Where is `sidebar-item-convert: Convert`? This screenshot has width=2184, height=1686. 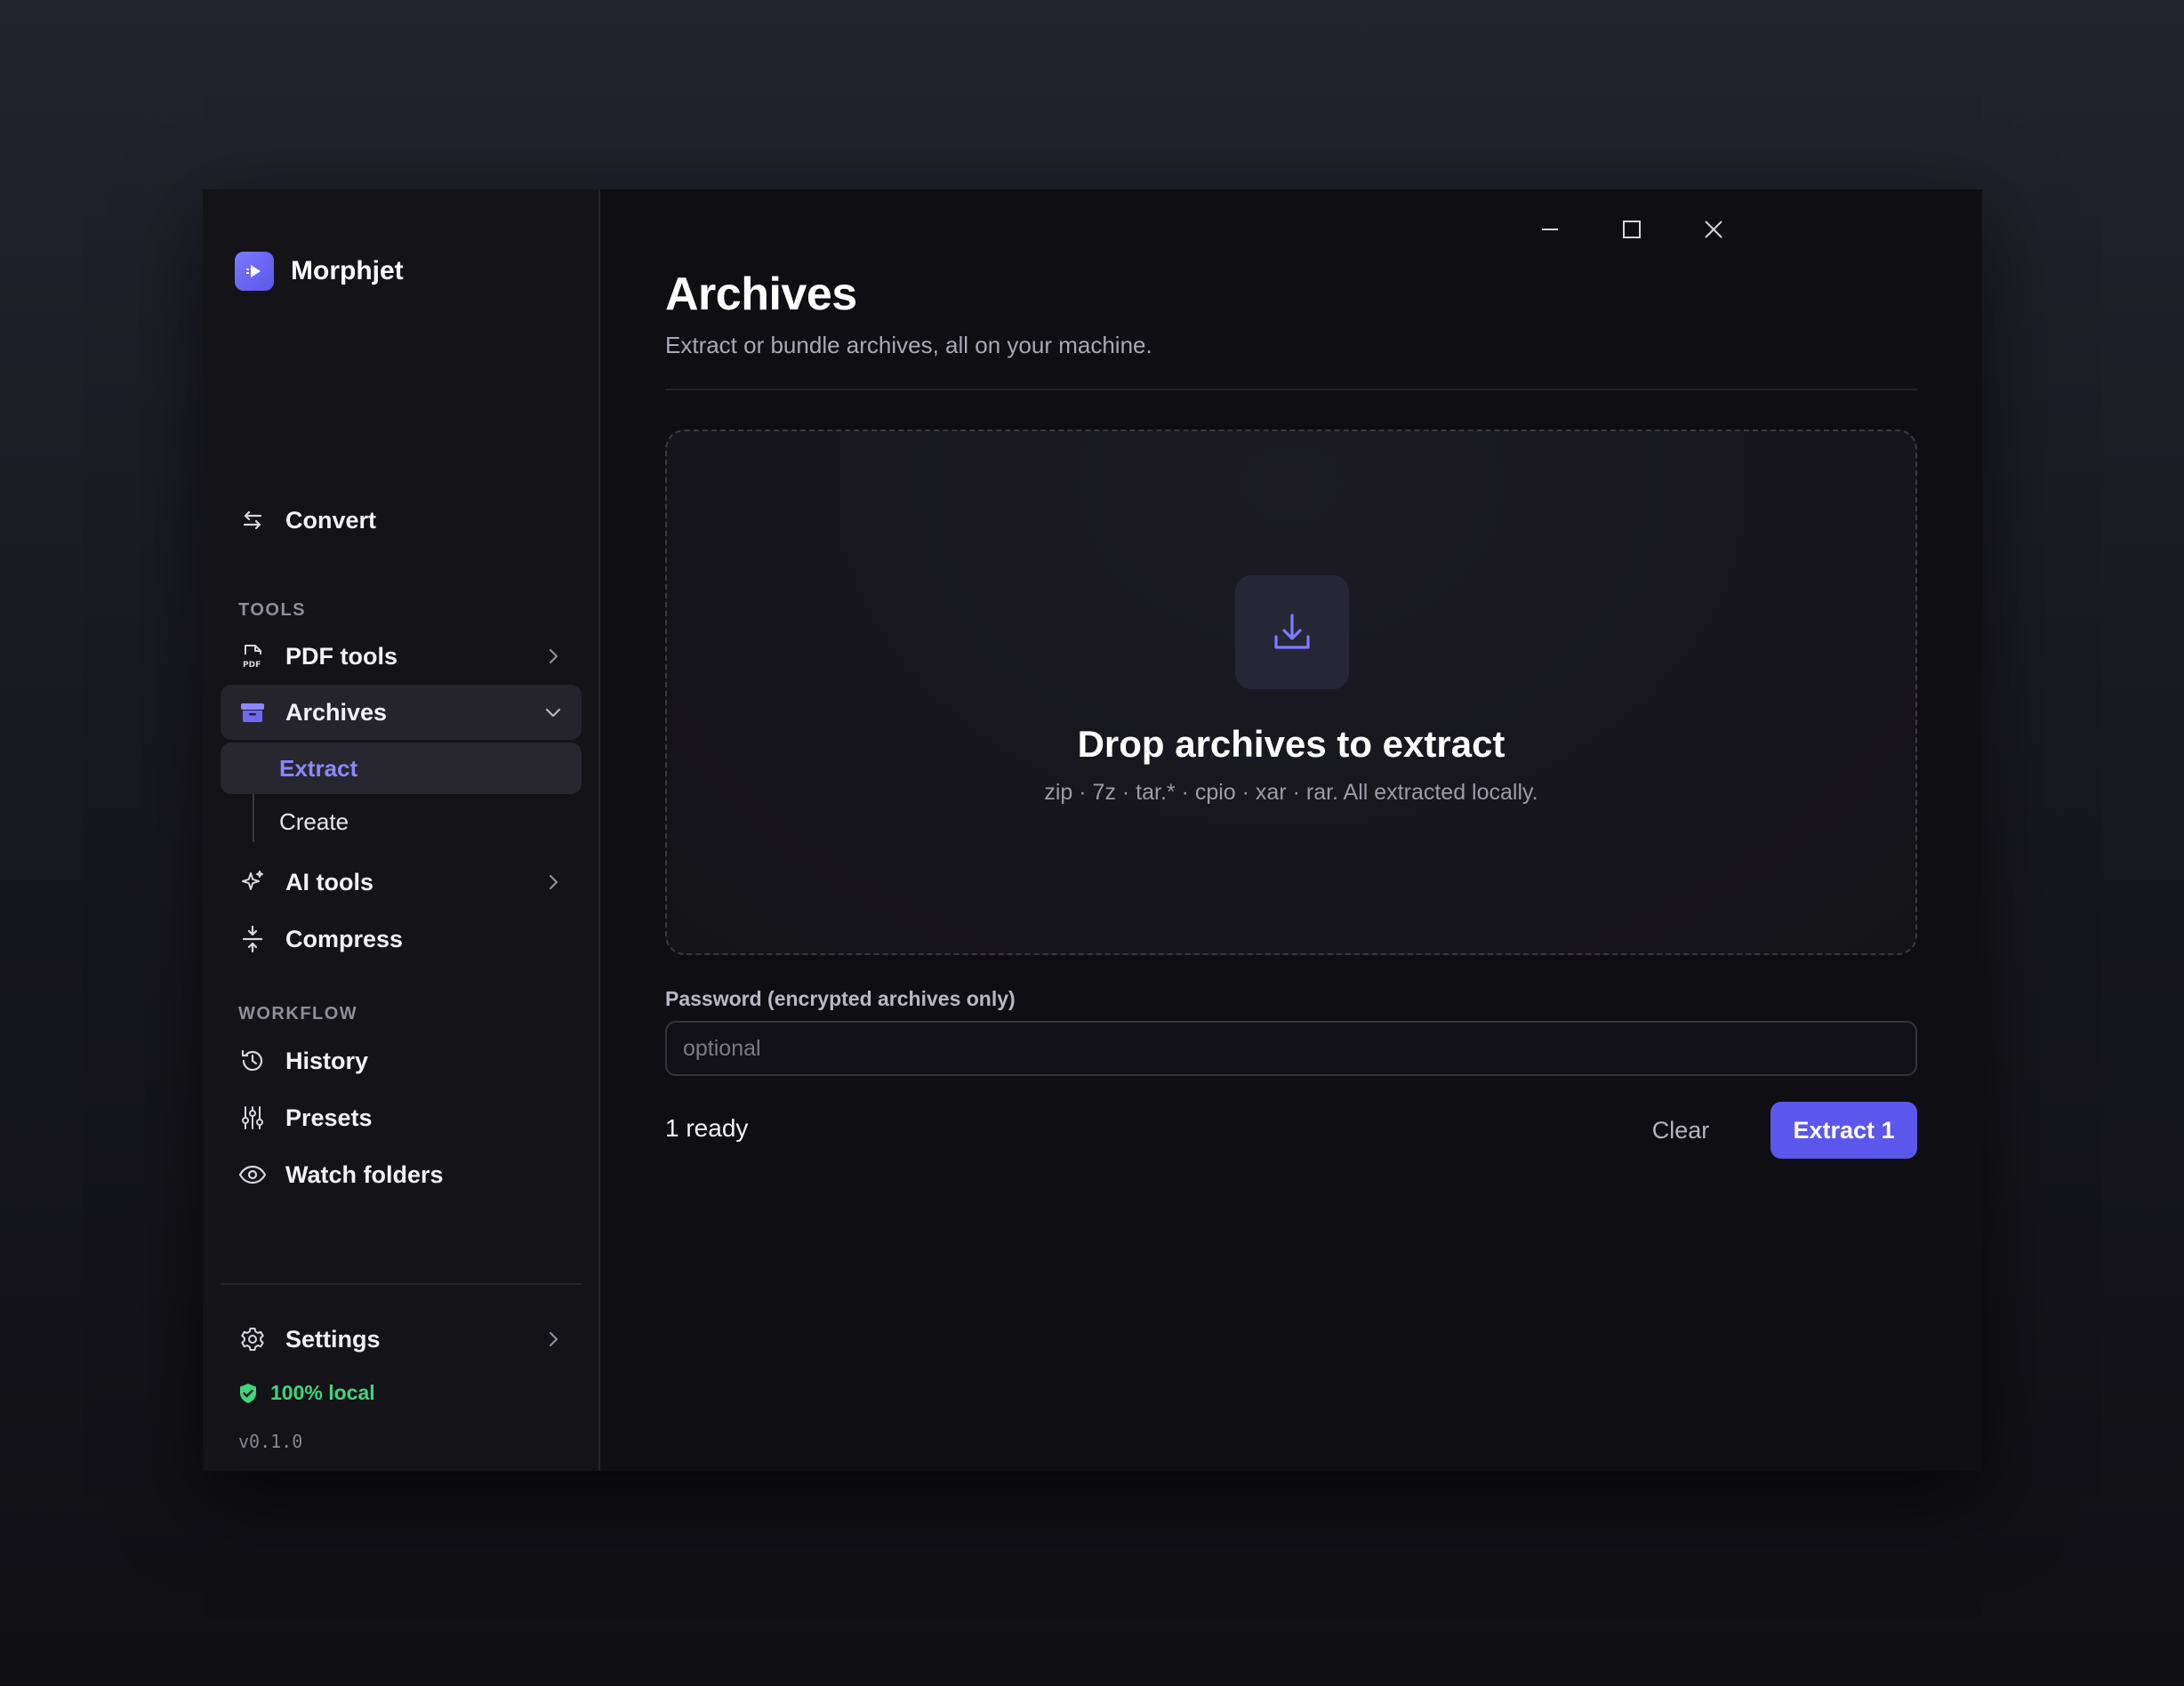 sidebar-item-convert: Convert is located at coordinates (401, 520).